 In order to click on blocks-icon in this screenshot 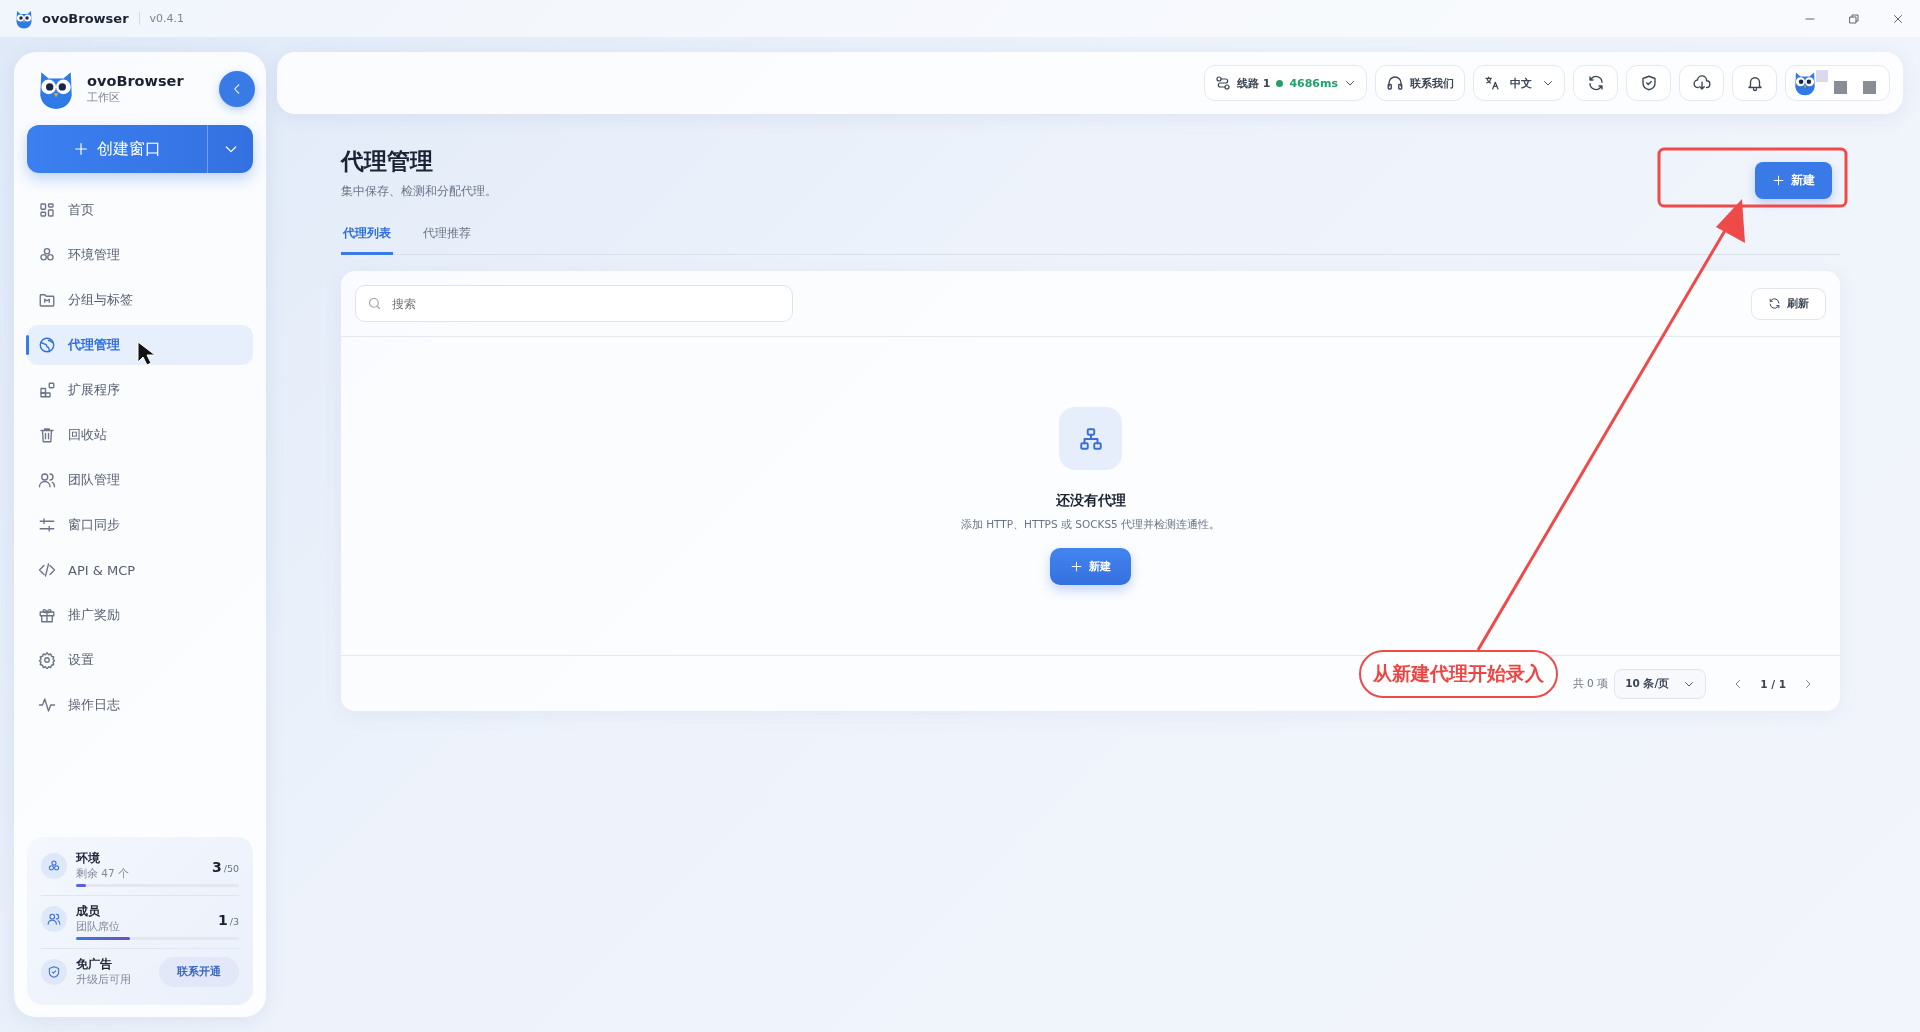, I will do `click(47, 390)`.